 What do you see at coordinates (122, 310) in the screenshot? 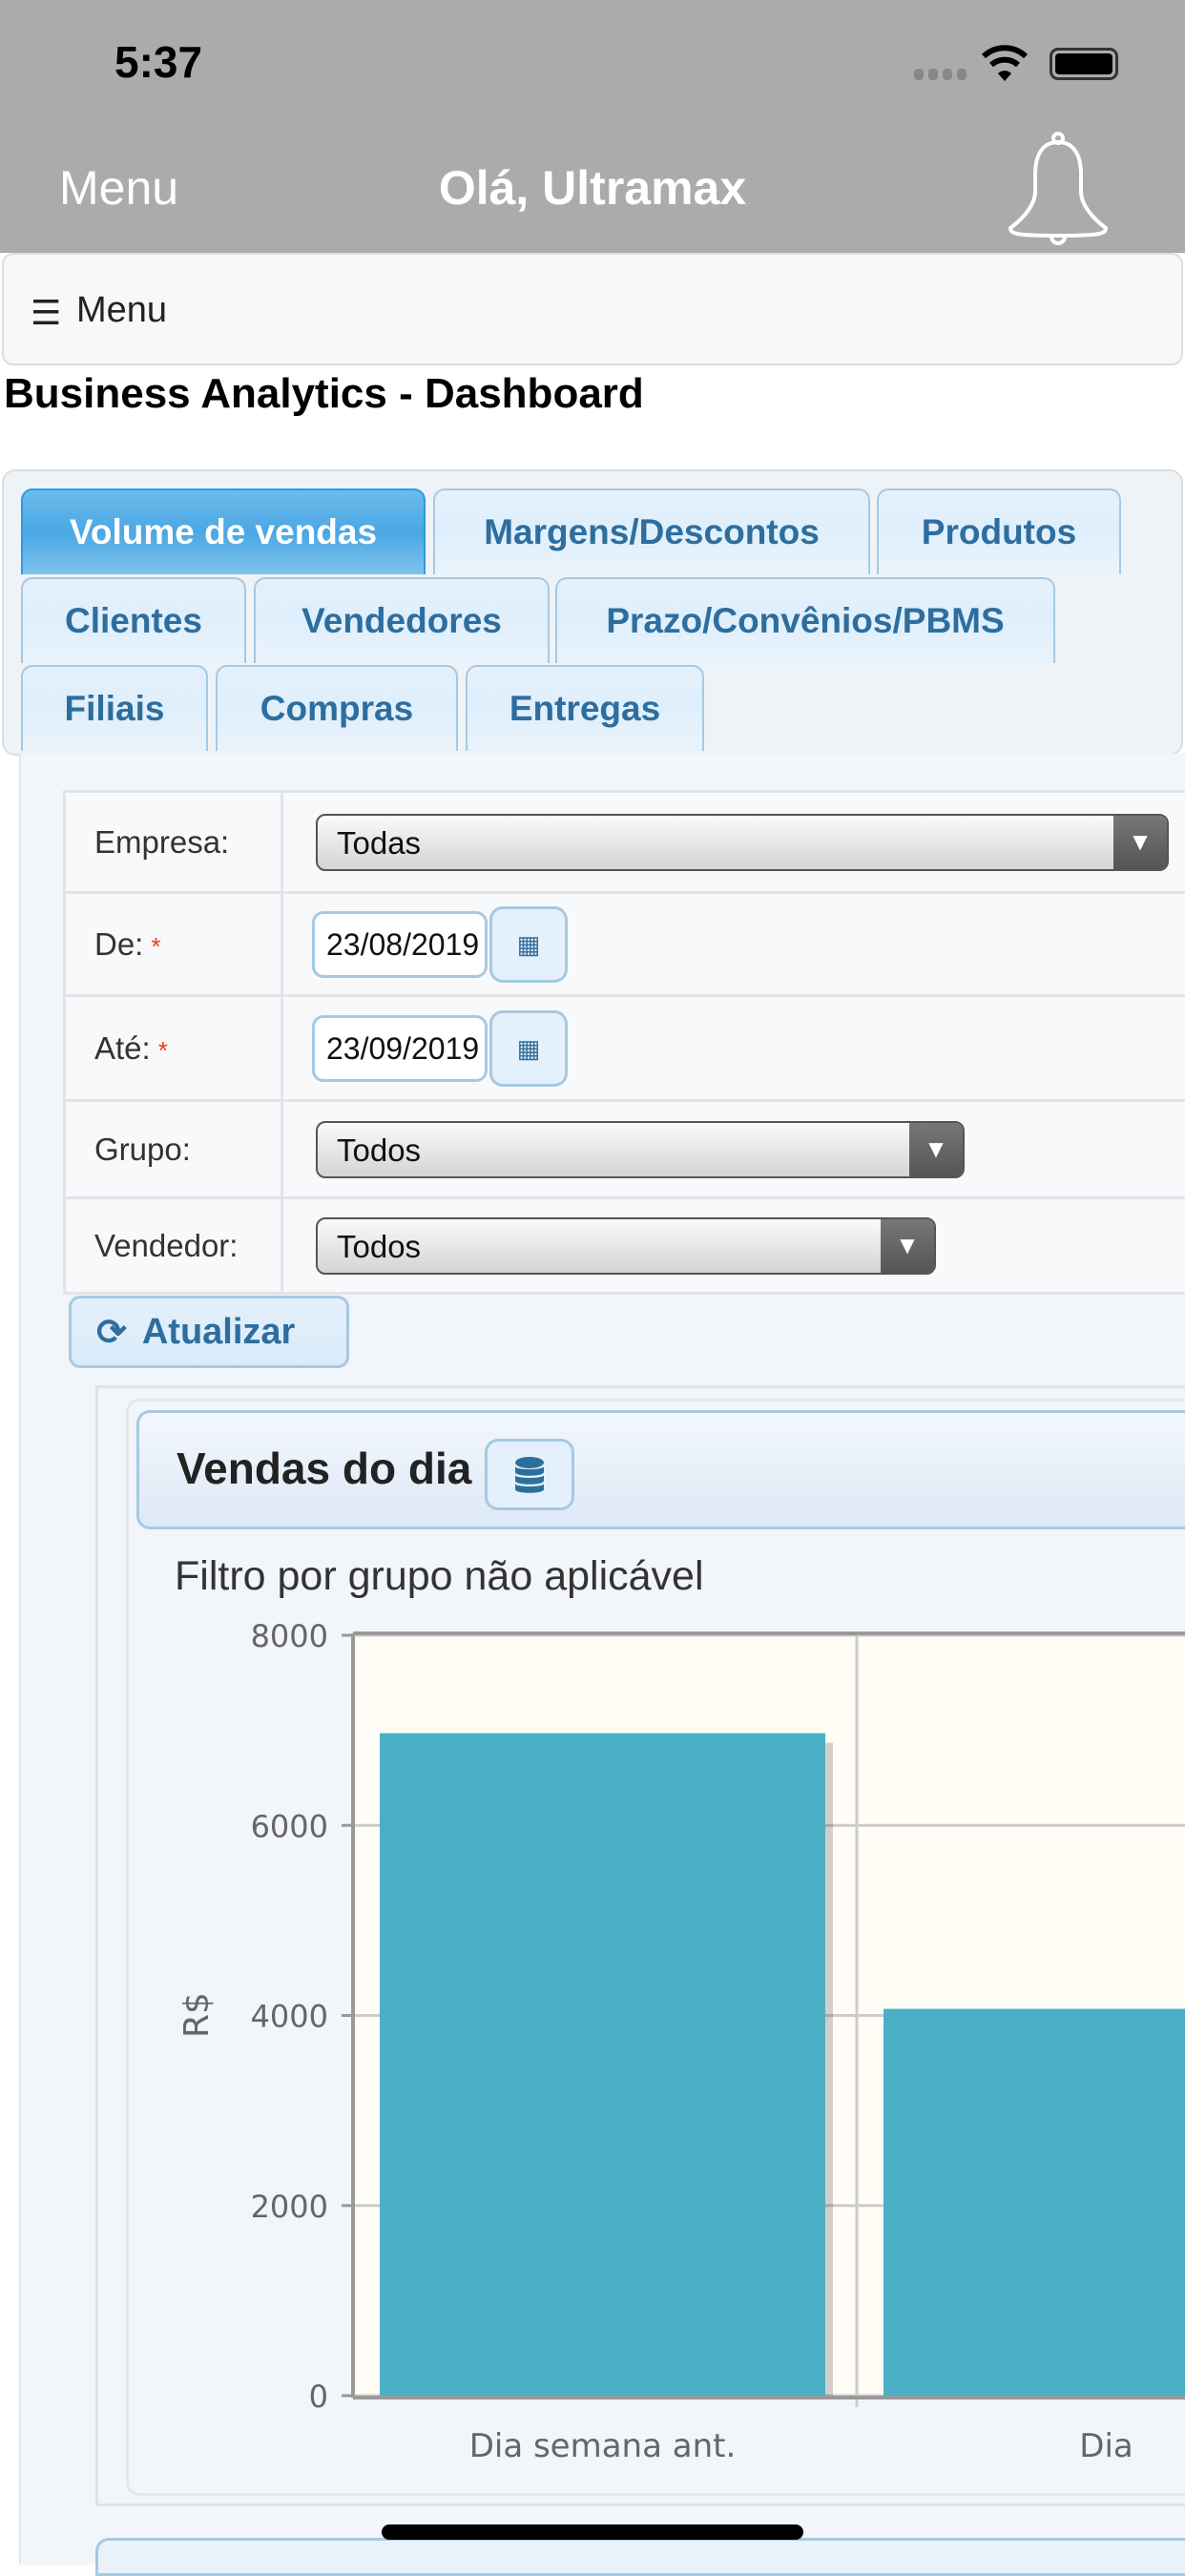
I see `menu-label: Menu` at bounding box center [122, 310].